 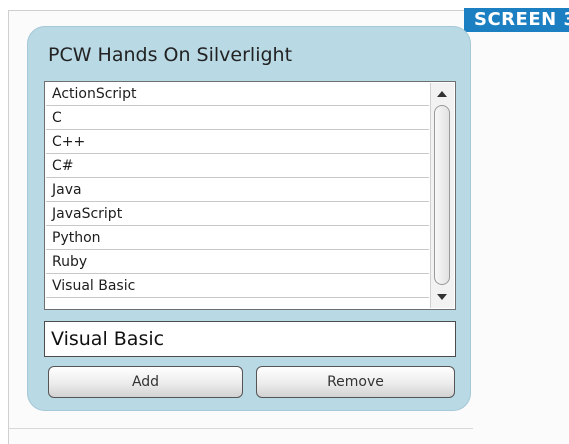 What do you see at coordinates (237, 166) in the screenshot?
I see `list-item: C#` at bounding box center [237, 166].